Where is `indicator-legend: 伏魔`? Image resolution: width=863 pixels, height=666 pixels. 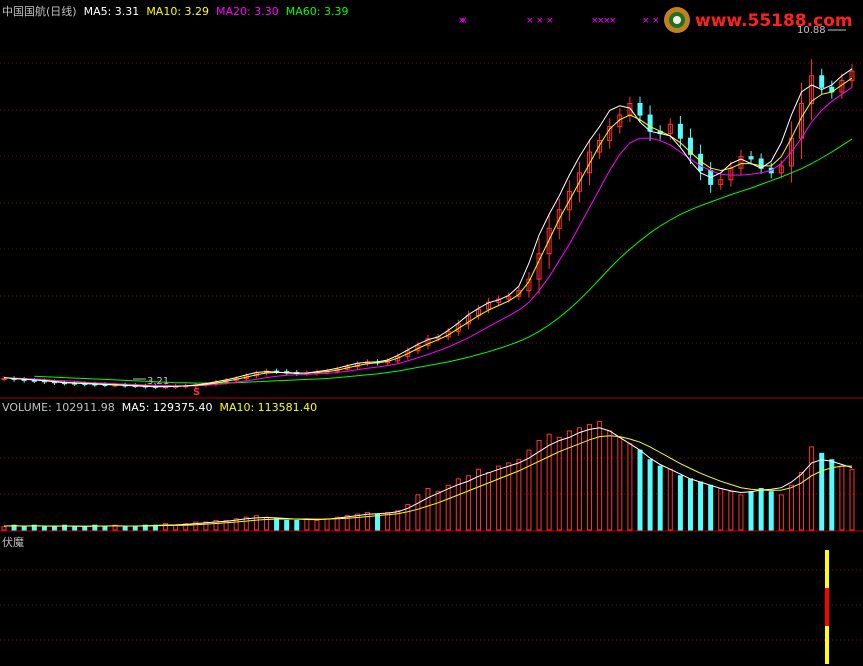
indicator-legend: 伏魔 is located at coordinates (16, 542).